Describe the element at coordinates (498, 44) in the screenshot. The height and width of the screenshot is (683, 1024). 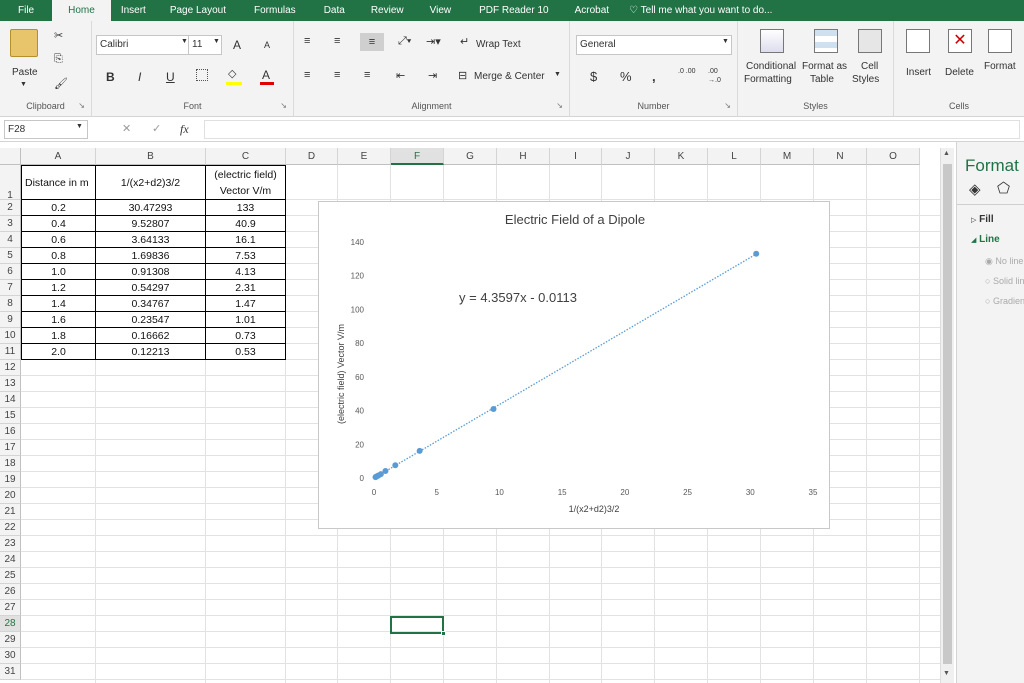
I see `wrap-text-button: Wrap Text` at that location.